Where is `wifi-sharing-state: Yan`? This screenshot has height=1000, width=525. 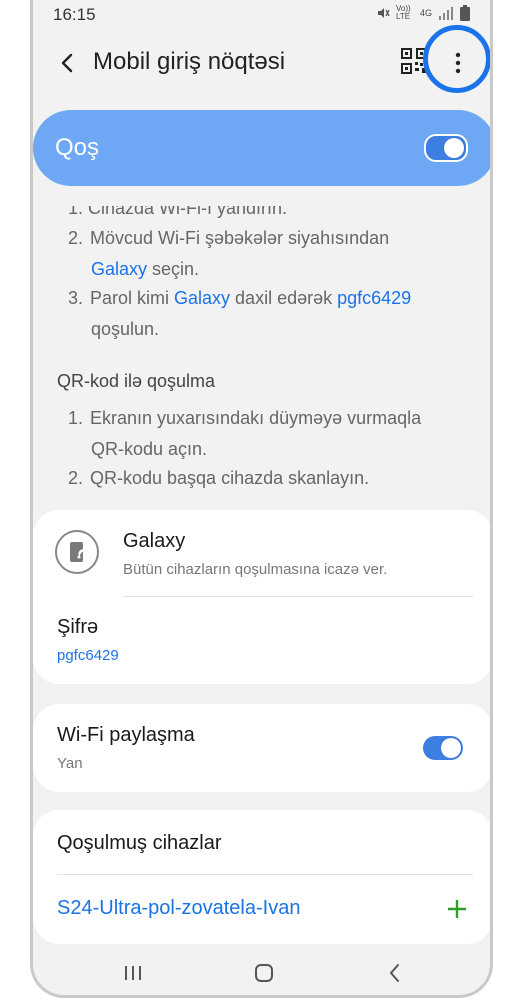 wifi-sharing-state: Yan is located at coordinates (70, 763).